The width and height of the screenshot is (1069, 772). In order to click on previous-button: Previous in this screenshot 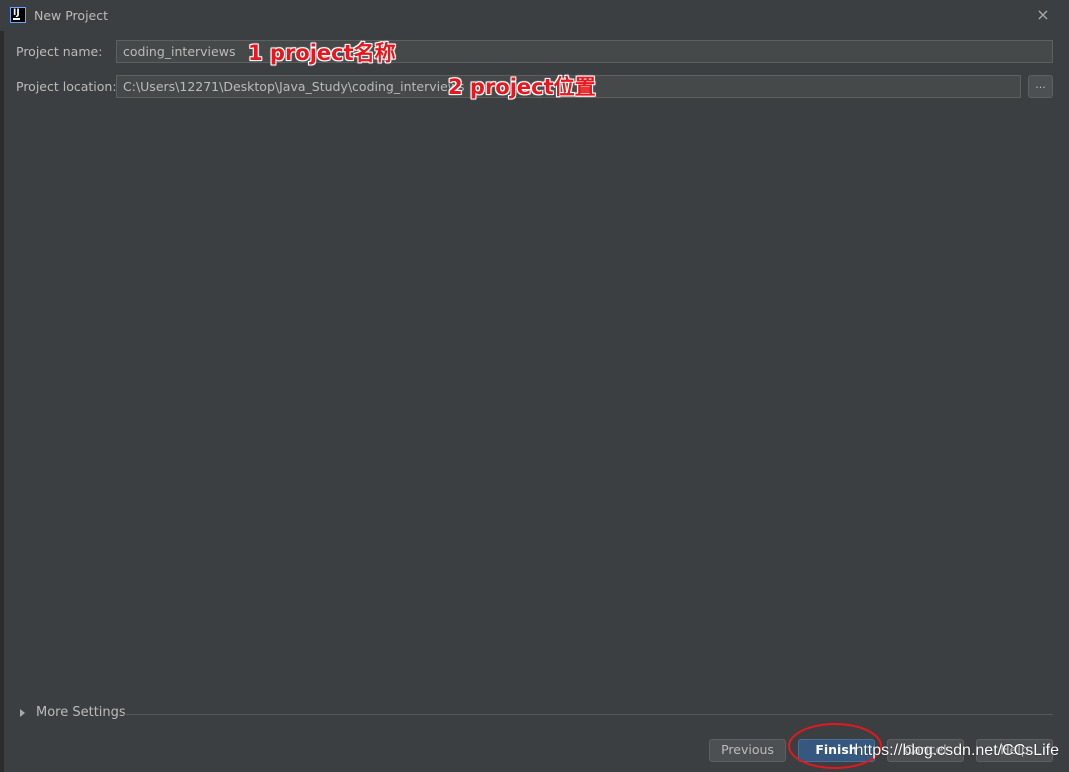, I will do `click(747, 750)`.